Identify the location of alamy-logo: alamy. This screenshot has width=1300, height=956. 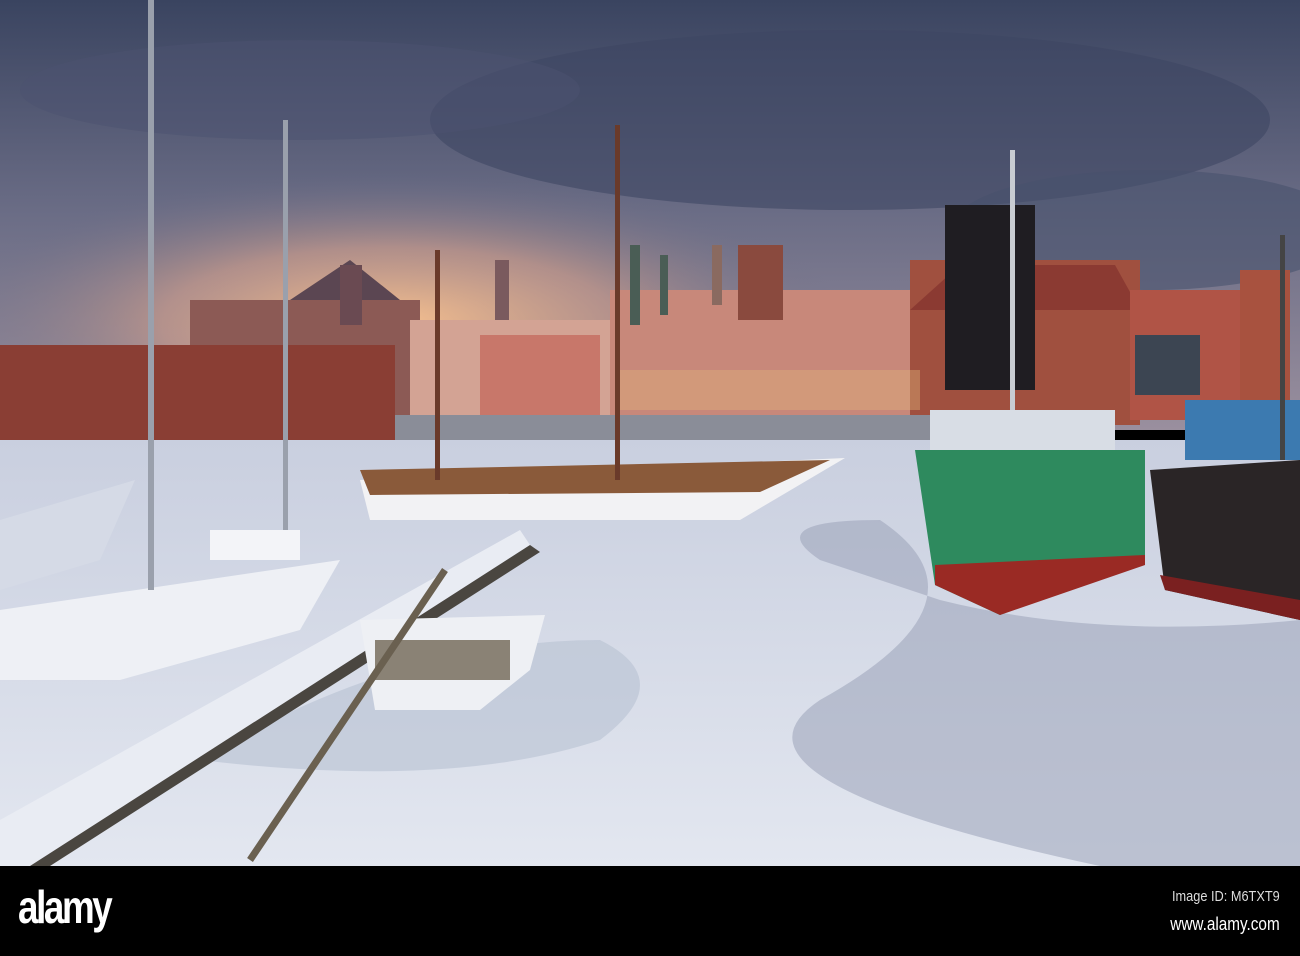
(65, 907).